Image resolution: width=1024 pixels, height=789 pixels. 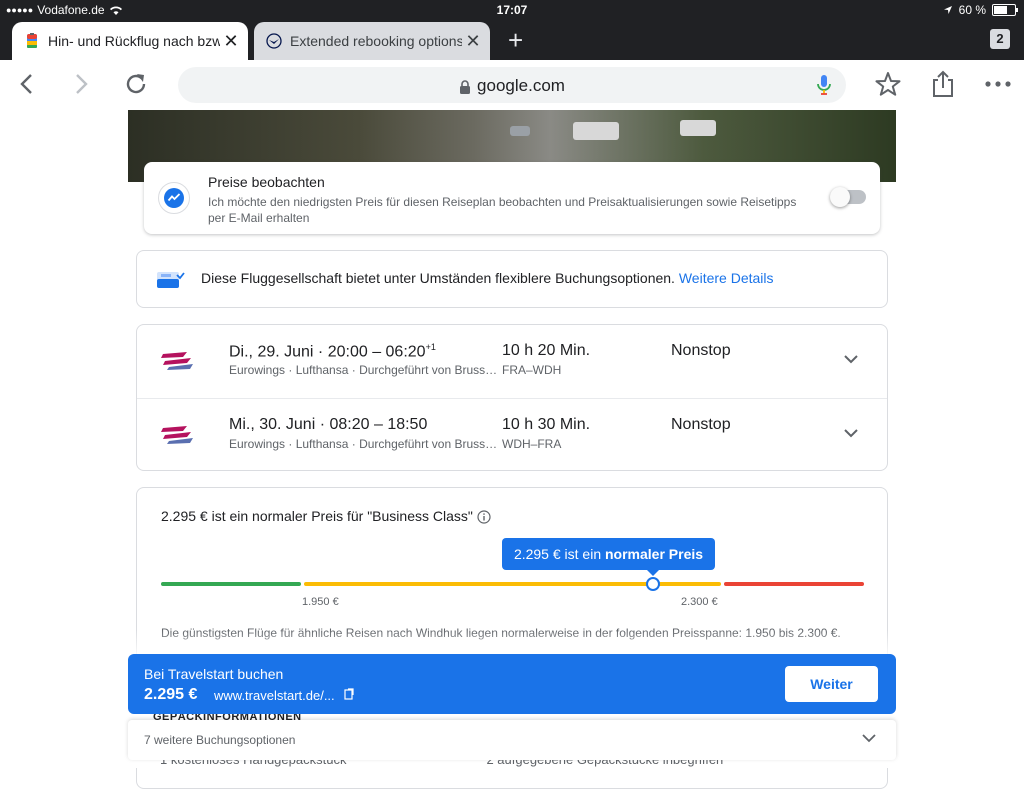 What do you see at coordinates (80, 84) in the screenshot?
I see `forward-icon` at bounding box center [80, 84].